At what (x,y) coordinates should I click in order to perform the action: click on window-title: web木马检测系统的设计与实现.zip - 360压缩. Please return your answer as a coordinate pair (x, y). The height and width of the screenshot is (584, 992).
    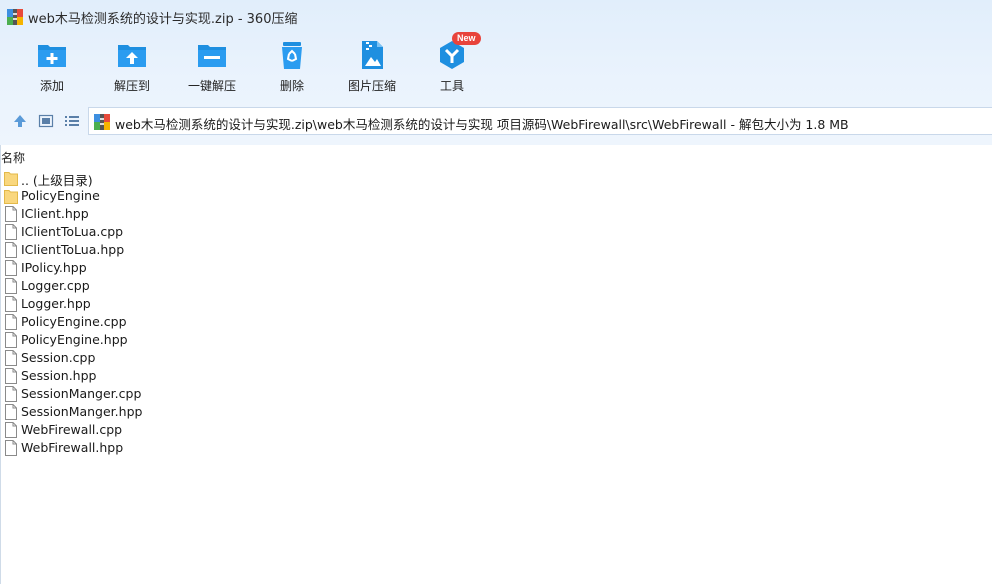
    Looking at the image, I should click on (163, 19).